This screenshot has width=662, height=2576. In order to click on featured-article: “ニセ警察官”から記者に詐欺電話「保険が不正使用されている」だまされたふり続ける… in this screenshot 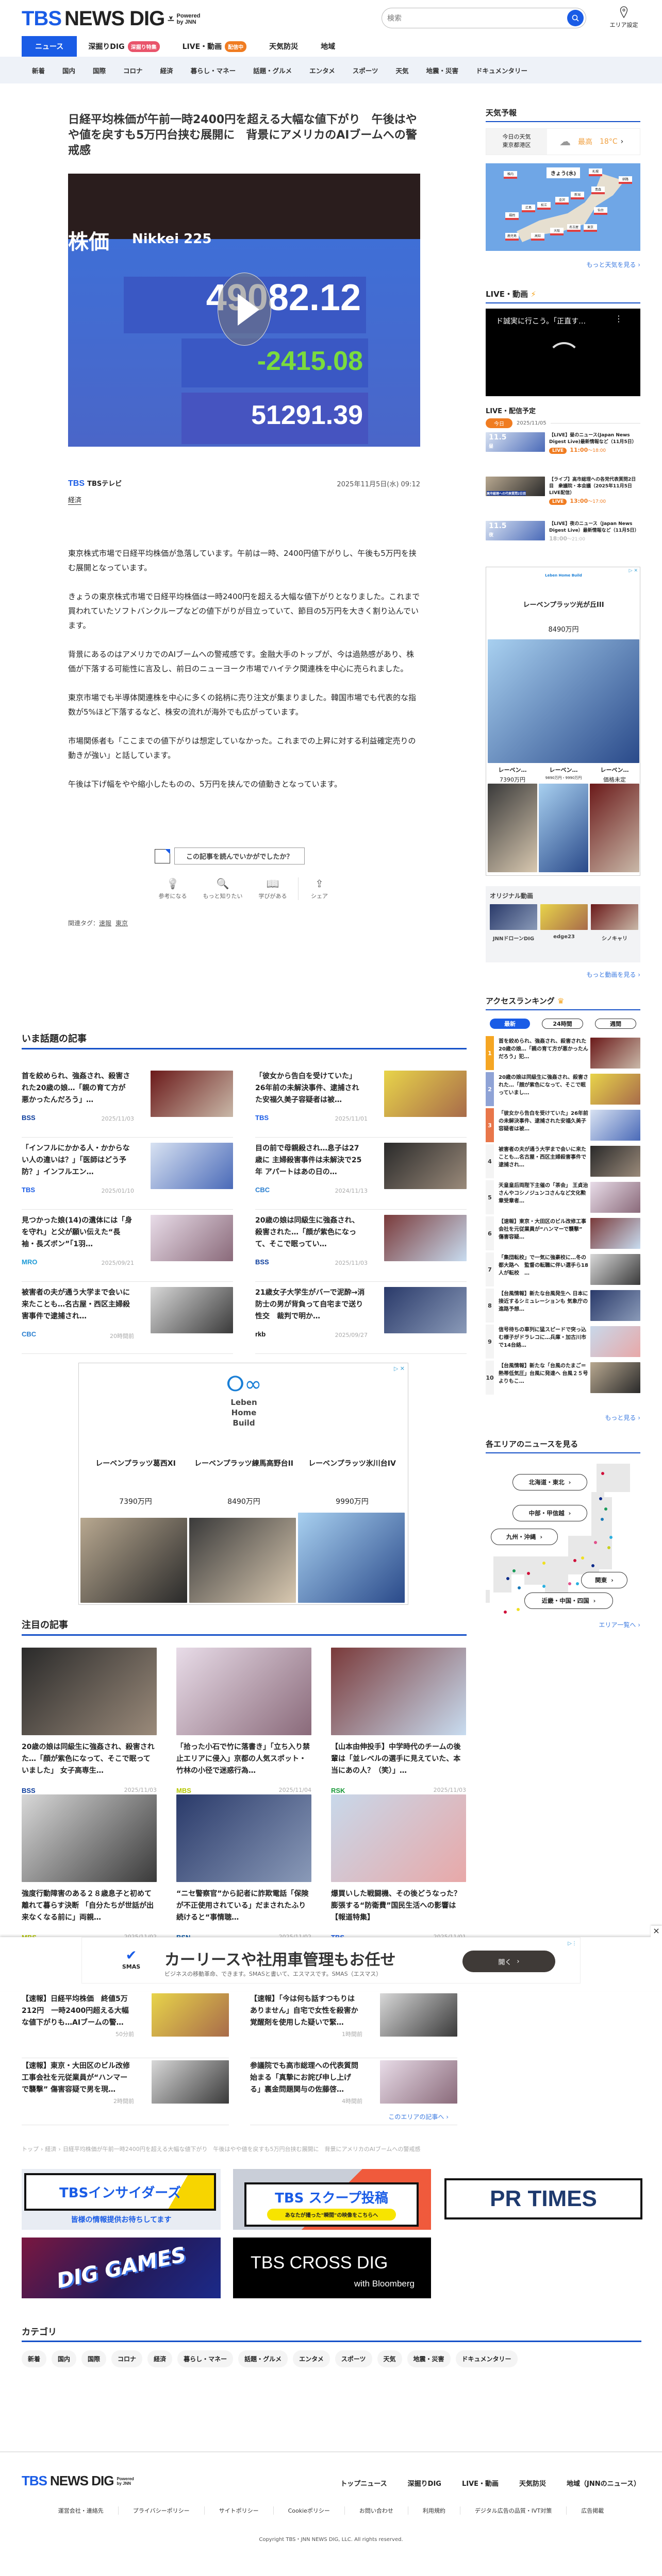, I will do `click(244, 1868)`.